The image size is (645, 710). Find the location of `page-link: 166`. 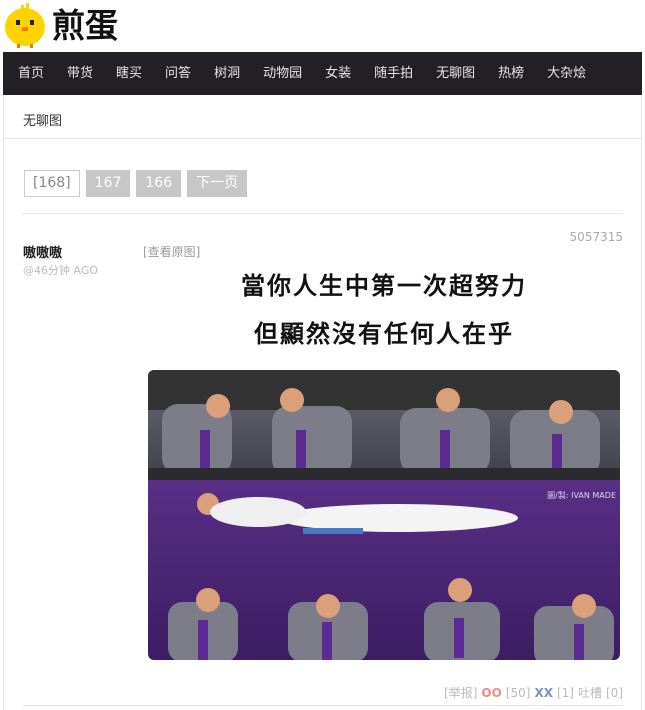

page-link: 166 is located at coordinates (159, 183).